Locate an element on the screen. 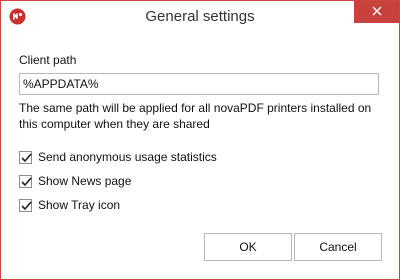 This screenshot has width=400, height=280. show-news-label: Show News page is located at coordinates (84, 181).